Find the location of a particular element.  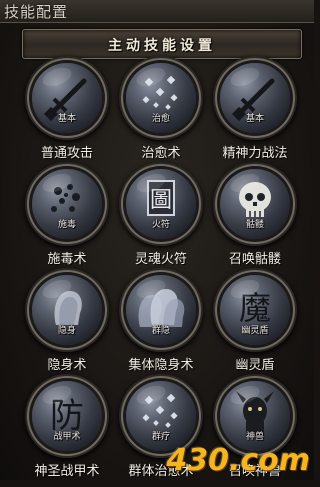

skill-name: 普通攻击 is located at coordinates (66, 153).